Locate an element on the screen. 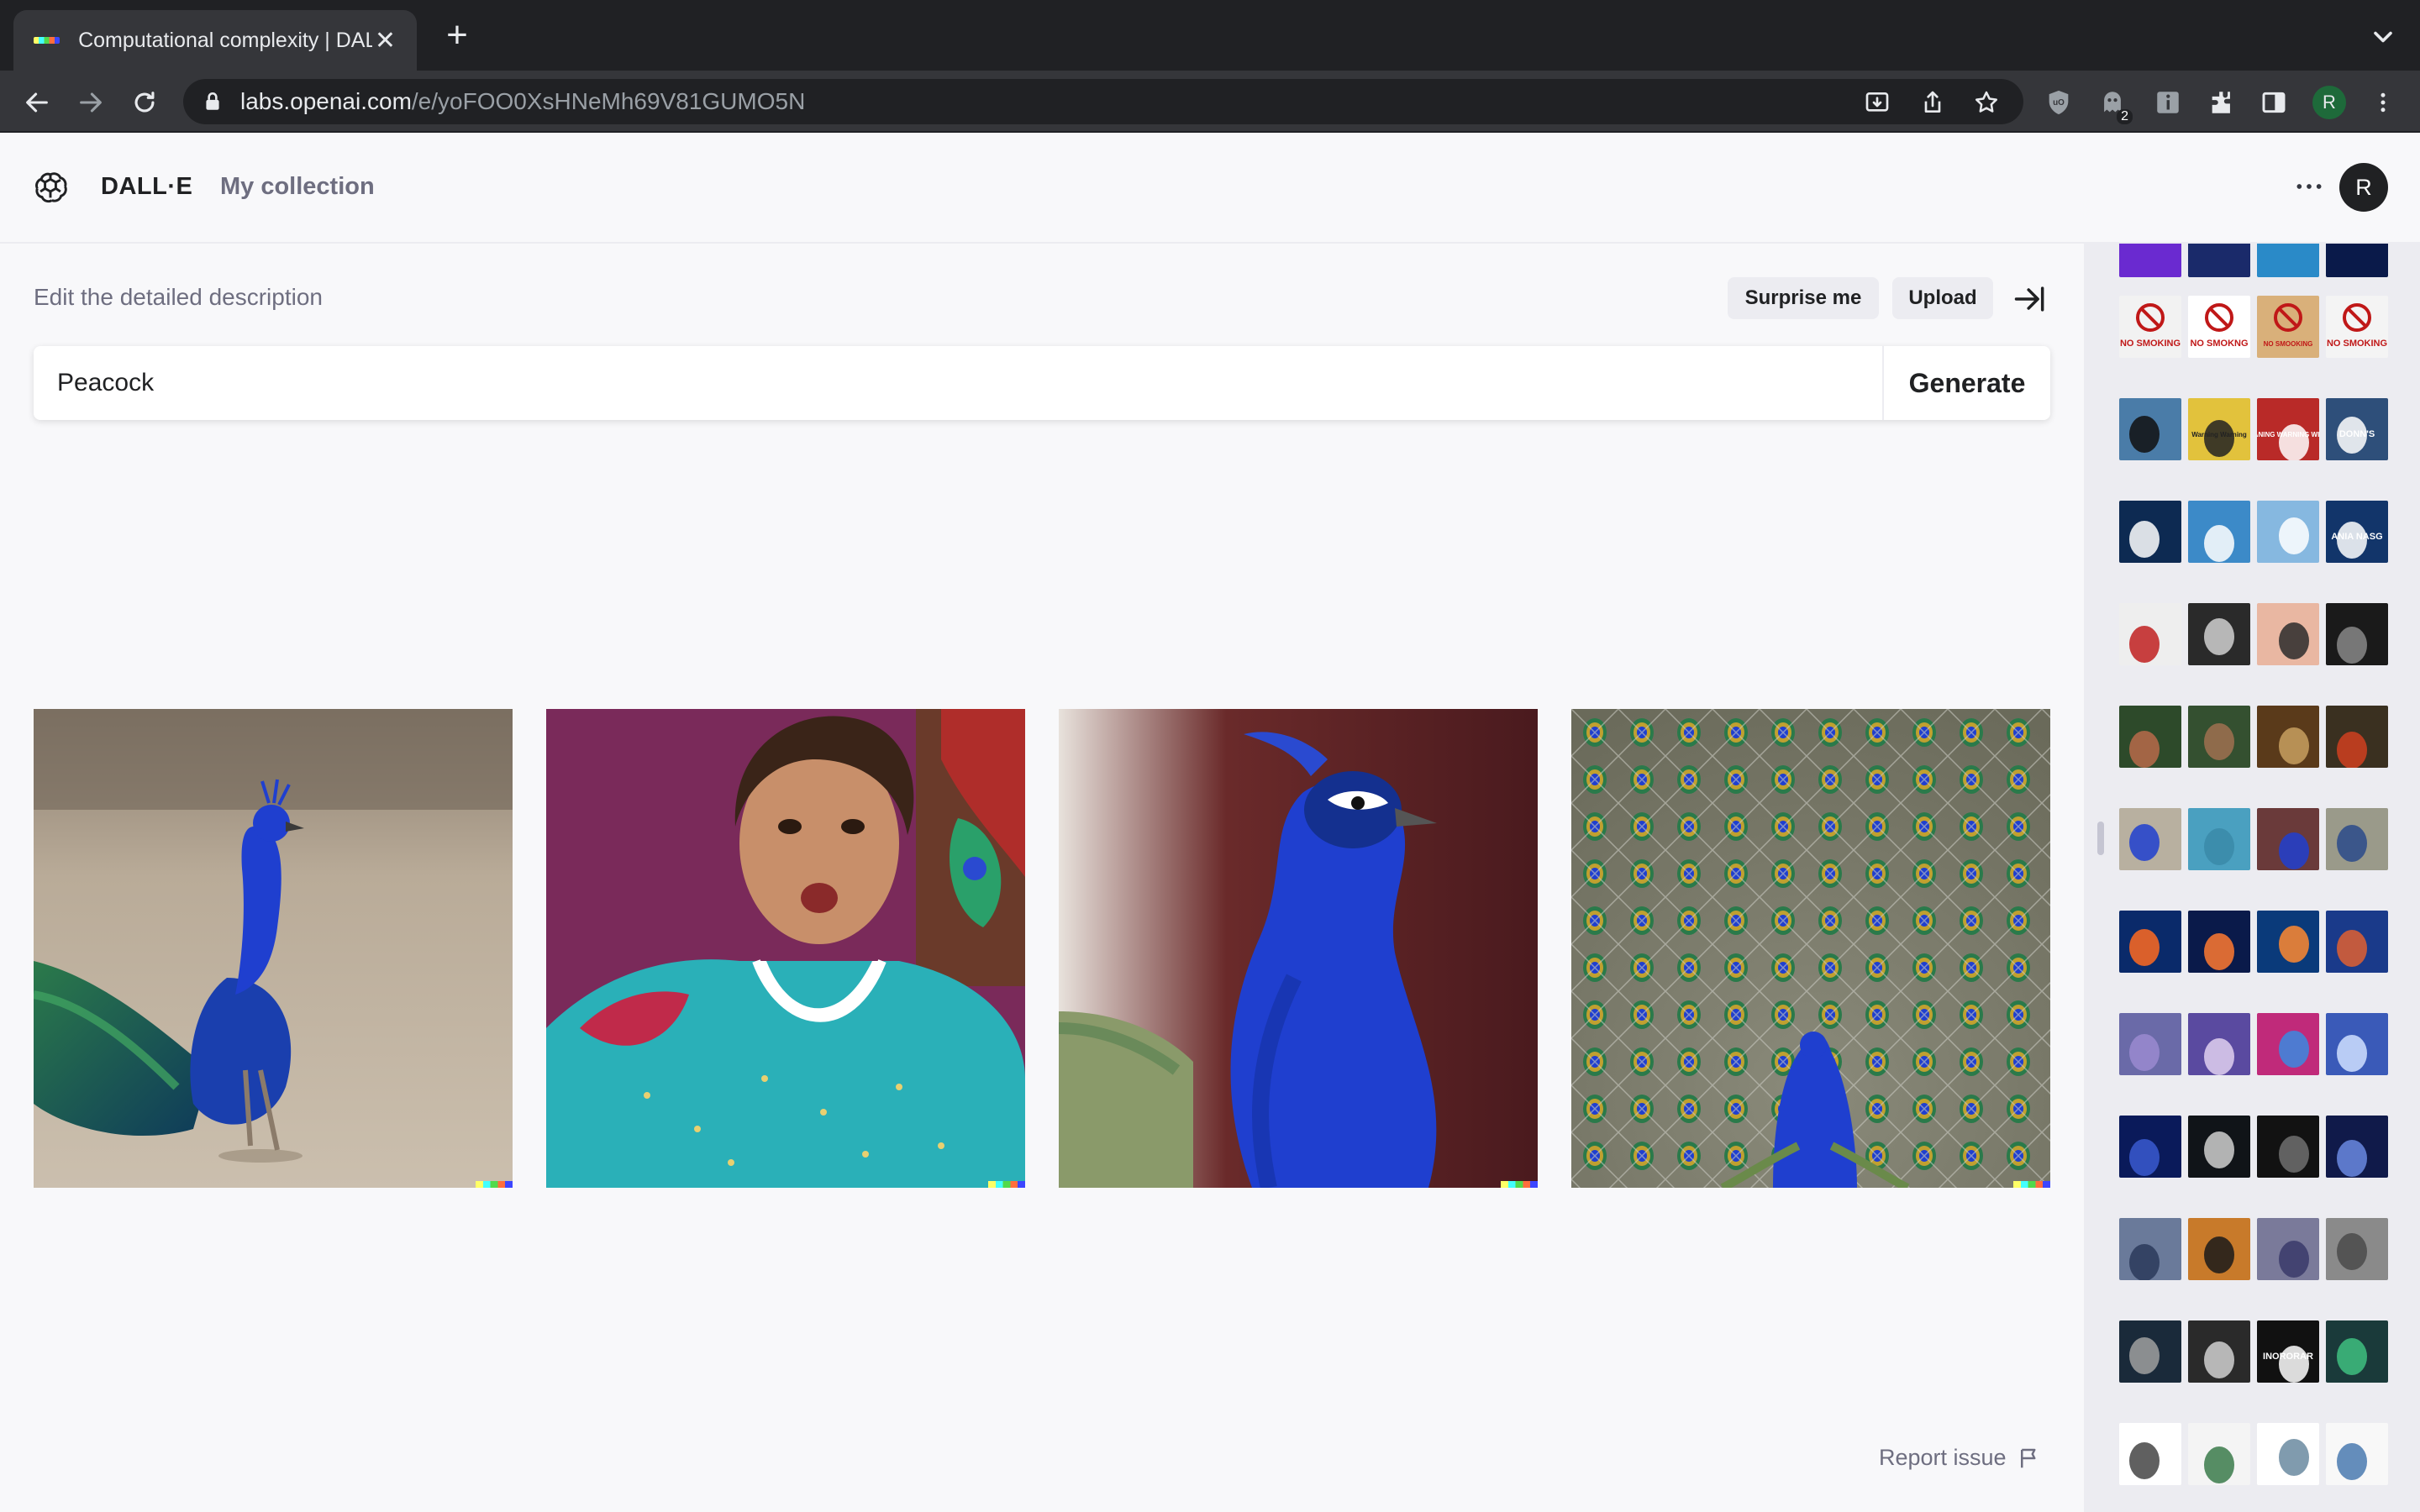 This screenshot has height=1512, width=2420. lock-icon is located at coordinates (212, 102).